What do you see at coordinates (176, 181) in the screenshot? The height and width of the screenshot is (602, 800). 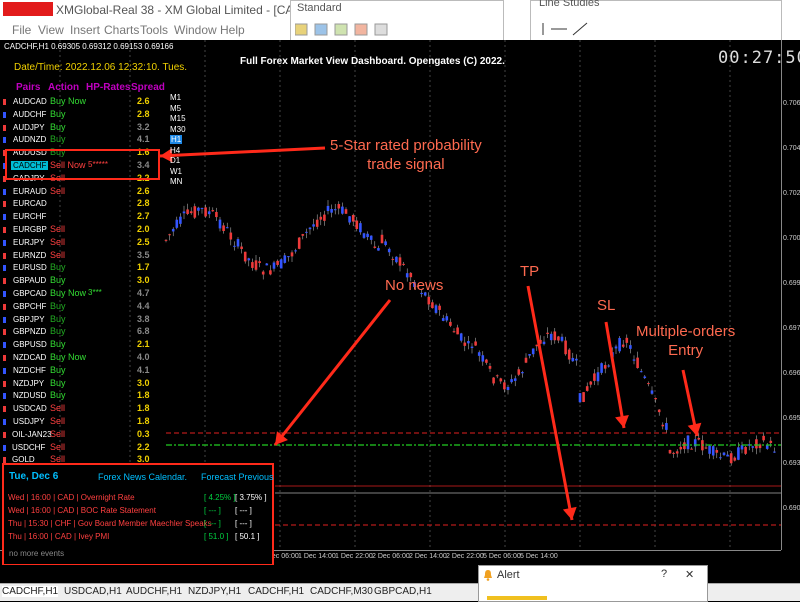 I see `timeframe-mn: MN` at bounding box center [176, 181].